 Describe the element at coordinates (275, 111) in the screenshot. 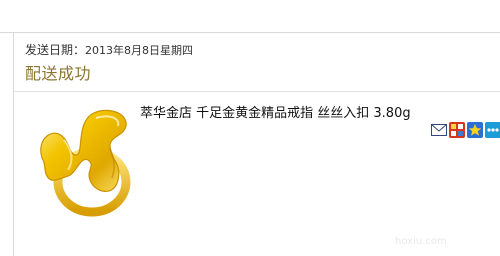

I see `product-title: 萃华金店 千足金黄金精品戒指 丝丝入扣 3.80g` at that location.